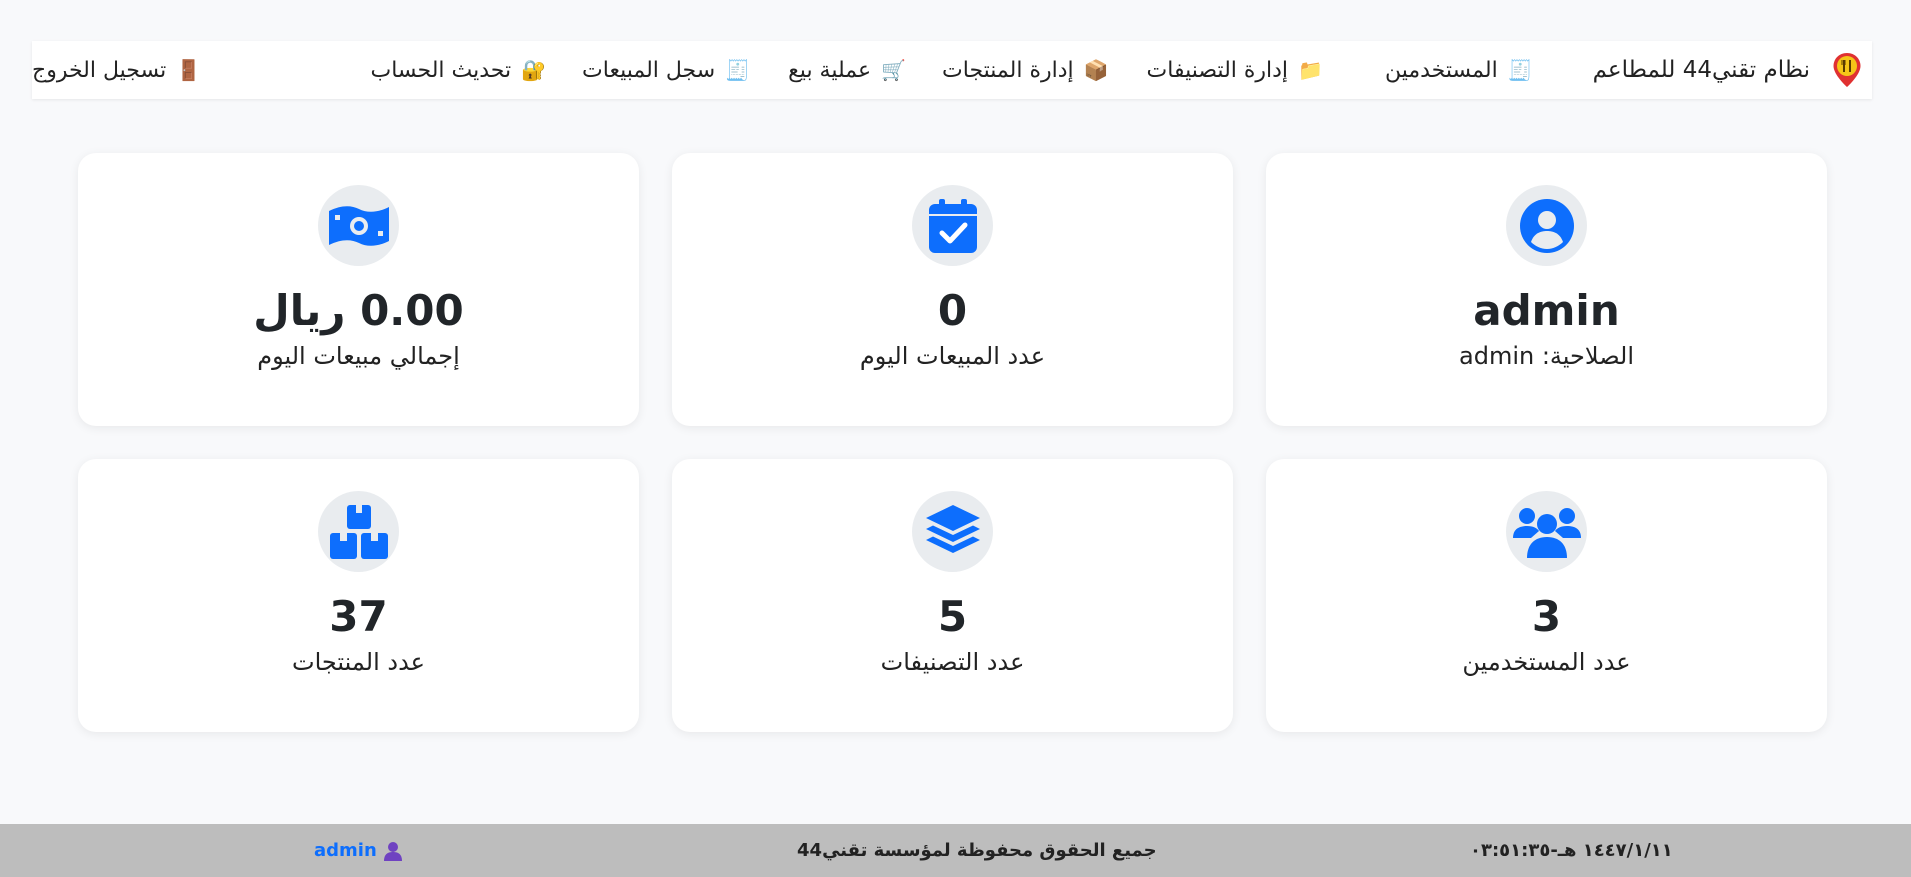 The height and width of the screenshot is (877, 1911). What do you see at coordinates (1571, 850) in the screenshot?
I see `footer-datetime: ١٤٤٧/١/١١ هـ-٠٣:٥١:٣٥` at bounding box center [1571, 850].